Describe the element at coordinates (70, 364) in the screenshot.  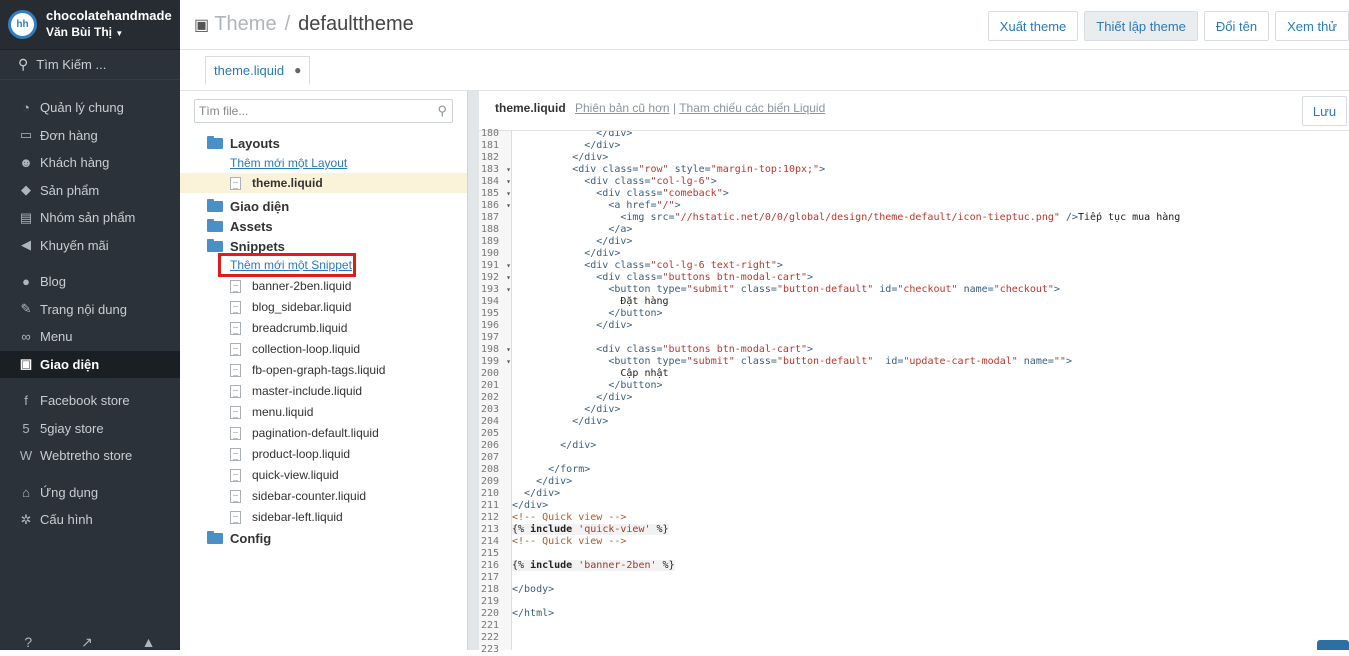
I see `sidebar-item-label: Giao diện` at that location.